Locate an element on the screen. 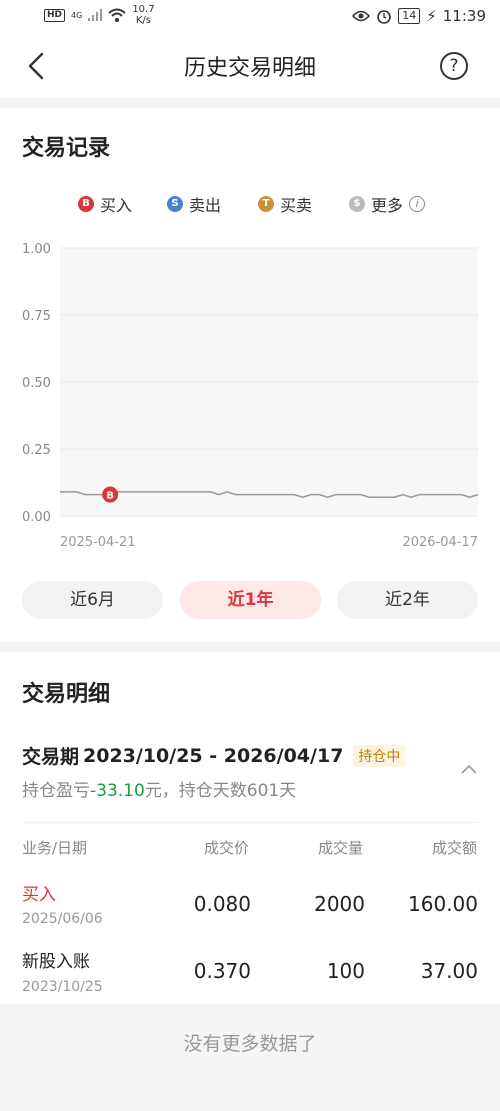  legend-more-label: 更多 is located at coordinates (387, 205).